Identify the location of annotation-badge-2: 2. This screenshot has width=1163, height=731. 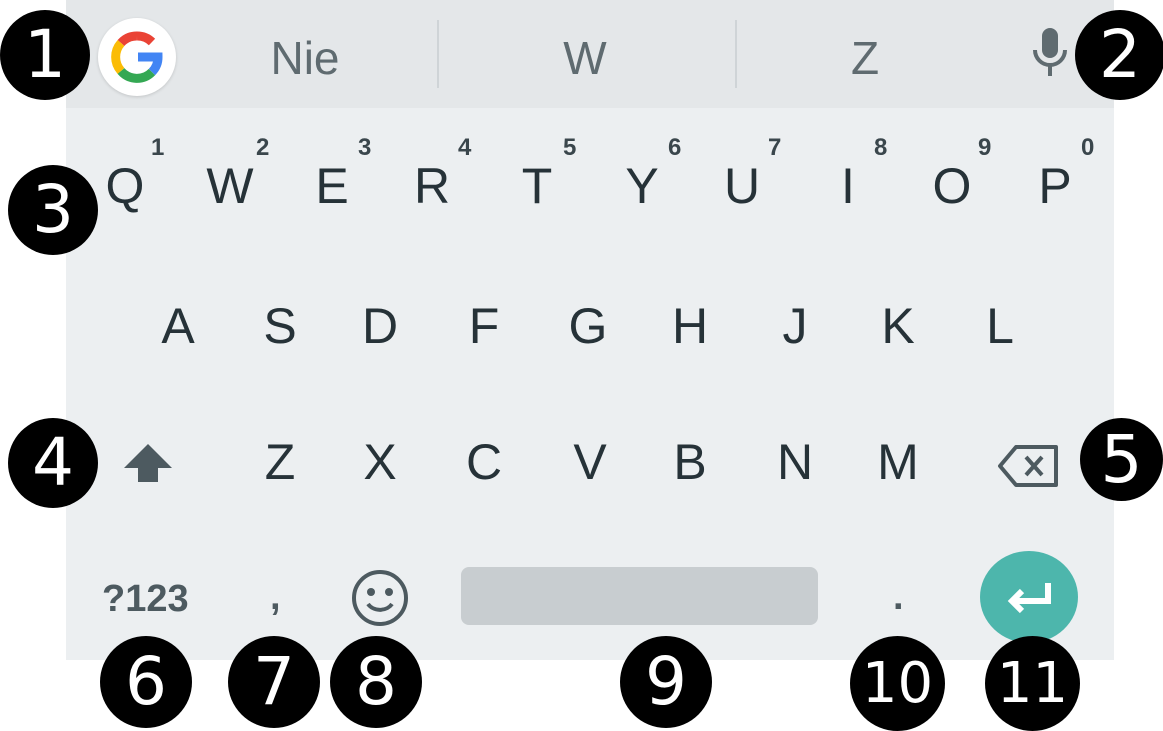
(1119, 55).